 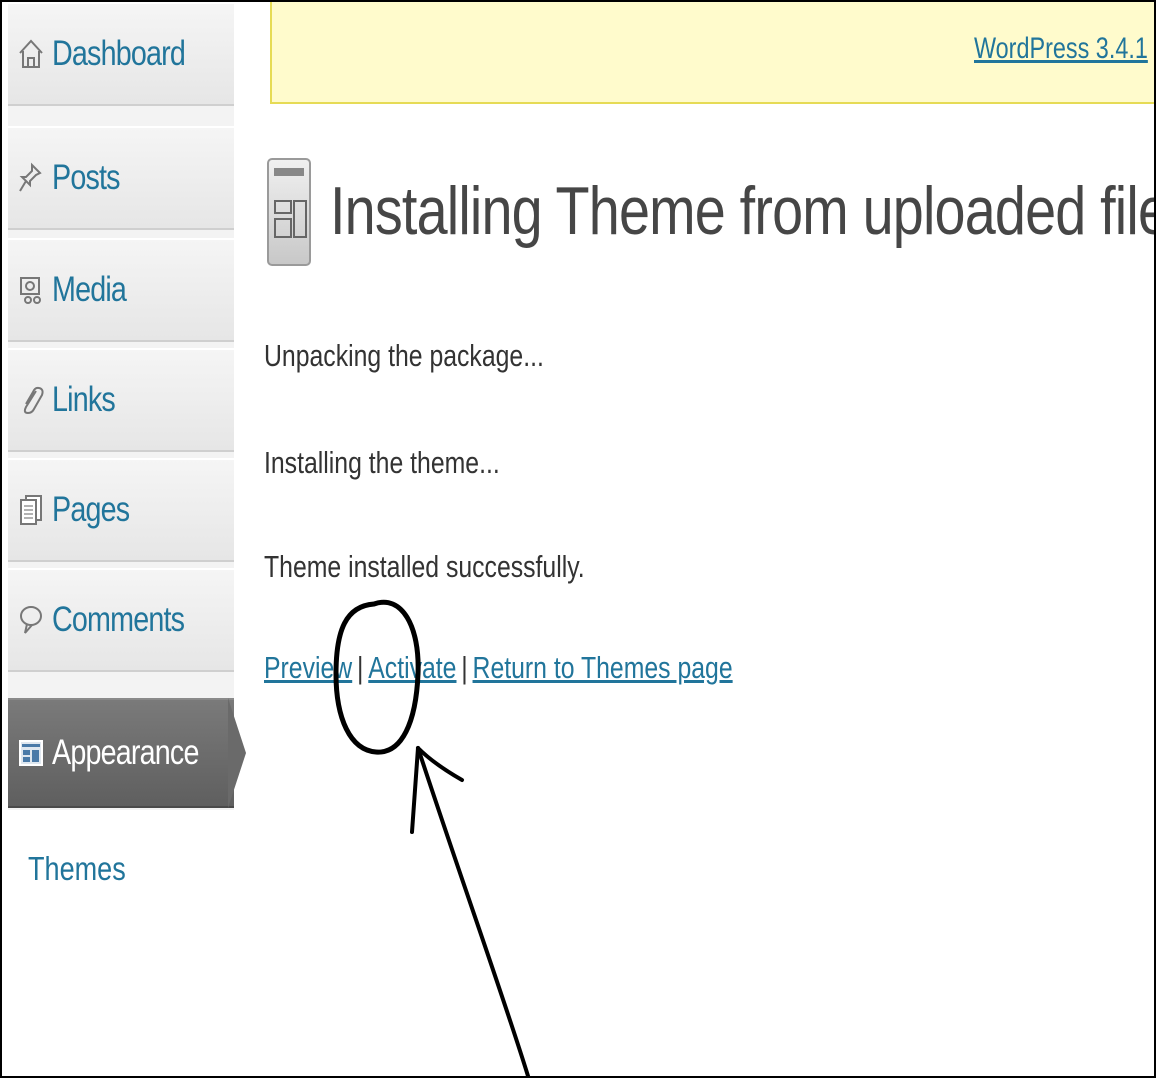 I want to click on paperclip-icon, so click(x=31, y=400).